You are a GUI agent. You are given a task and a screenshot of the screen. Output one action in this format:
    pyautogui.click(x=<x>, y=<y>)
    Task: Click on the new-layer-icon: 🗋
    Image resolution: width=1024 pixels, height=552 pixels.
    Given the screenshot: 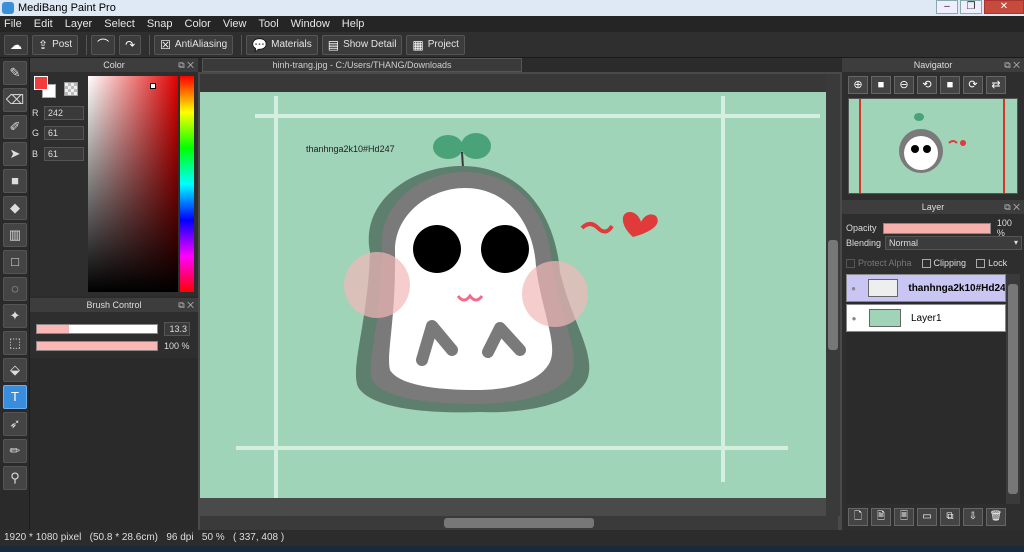 What is the action you would take?
    pyautogui.click(x=858, y=517)
    